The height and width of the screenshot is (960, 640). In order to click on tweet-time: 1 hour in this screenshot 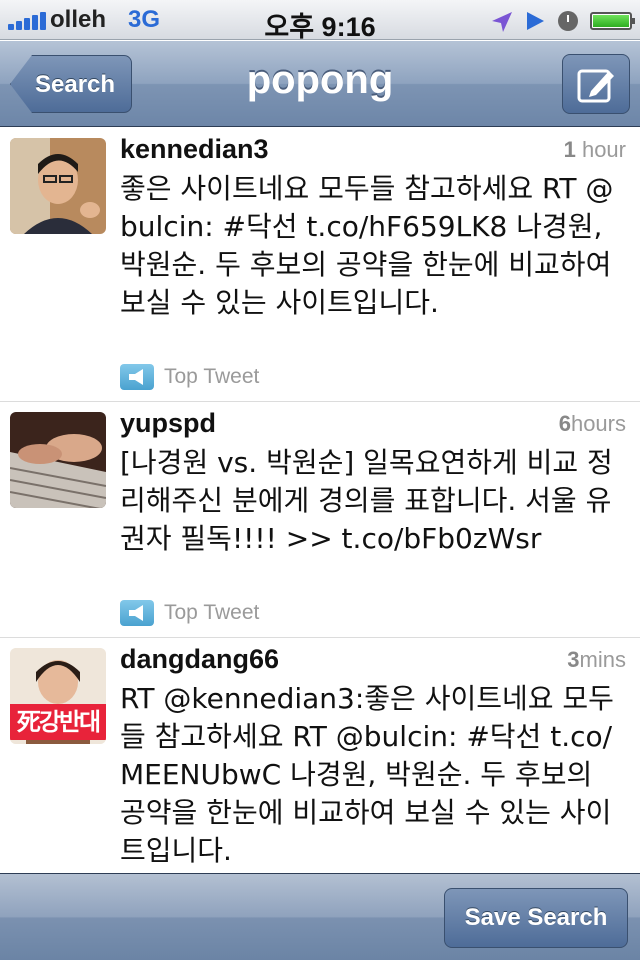, I will do `click(595, 150)`.